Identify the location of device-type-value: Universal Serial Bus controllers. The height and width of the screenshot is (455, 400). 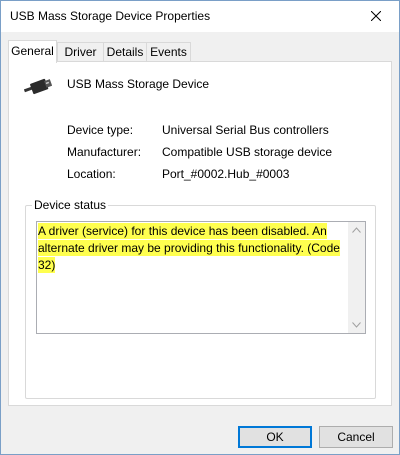
(245, 130).